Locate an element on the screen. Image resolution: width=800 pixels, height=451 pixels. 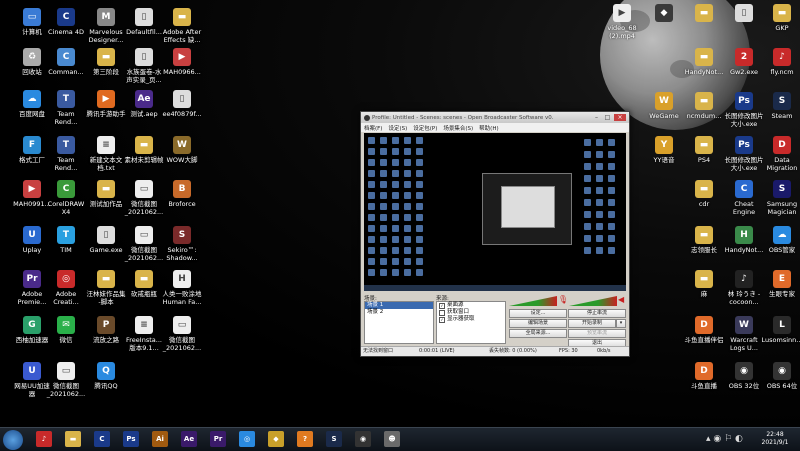
desktop-icon: E 生眼专家 is located at coordinates (779, 284).